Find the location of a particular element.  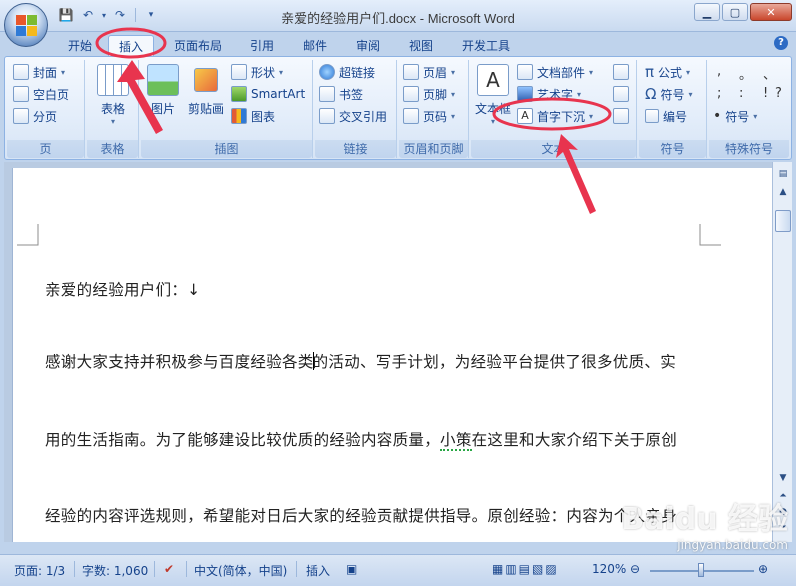

picture-button: 图片 is located at coordinates (163, 90).